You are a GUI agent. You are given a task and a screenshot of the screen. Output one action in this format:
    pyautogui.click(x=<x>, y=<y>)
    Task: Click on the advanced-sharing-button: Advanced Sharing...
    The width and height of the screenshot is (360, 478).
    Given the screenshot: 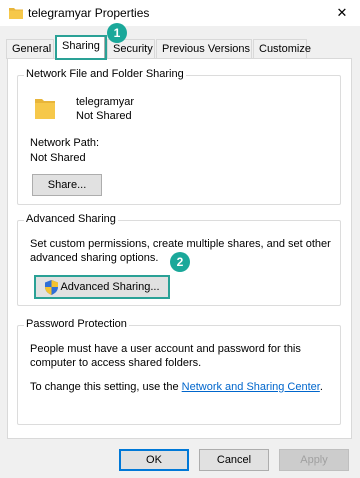 What is the action you would take?
    pyautogui.click(x=102, y=287)
    